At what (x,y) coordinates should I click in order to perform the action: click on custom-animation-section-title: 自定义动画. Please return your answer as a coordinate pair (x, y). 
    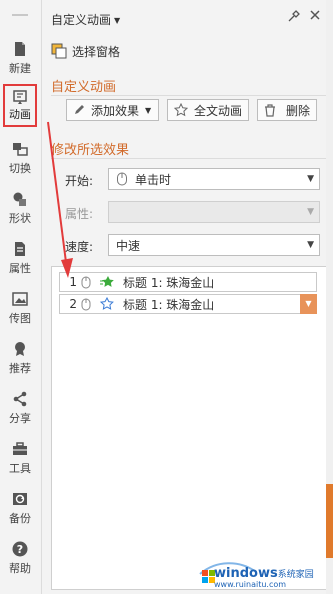
    Looking at the image, I should click on (83, 85).